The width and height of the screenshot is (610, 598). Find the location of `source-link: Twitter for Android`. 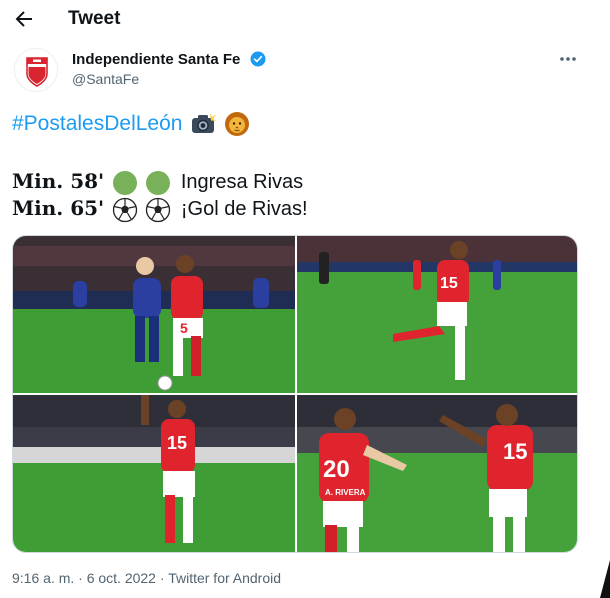

source-link: Twitter for Android is located at coordinates (224, 578).